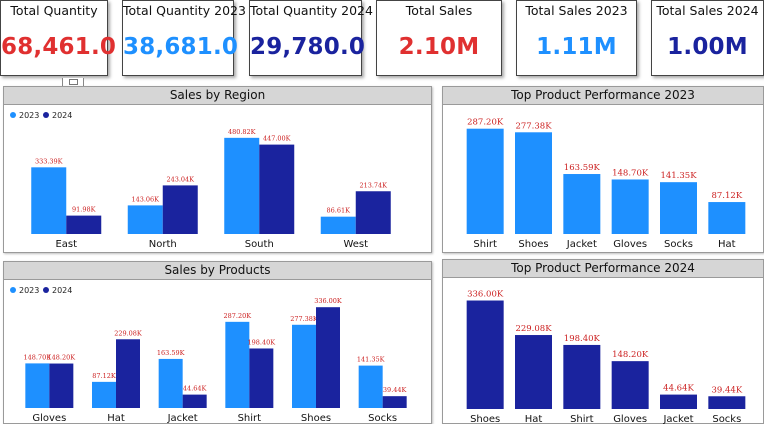 This screenshot has height=424, width=764. What do you see at coordinates (707, 10) in the screenshot?
I see `kpi-title: Total Sales 2024` at bounding box center [707, 10].